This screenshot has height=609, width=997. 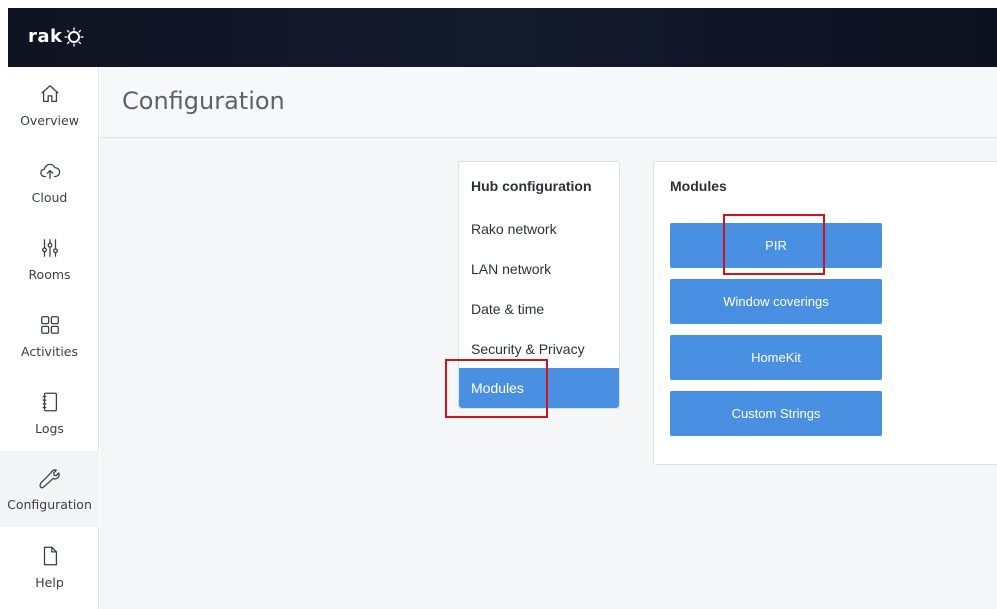 I want to click on hub-configuration-title: Hub configuration, so click(x=531, y=186).